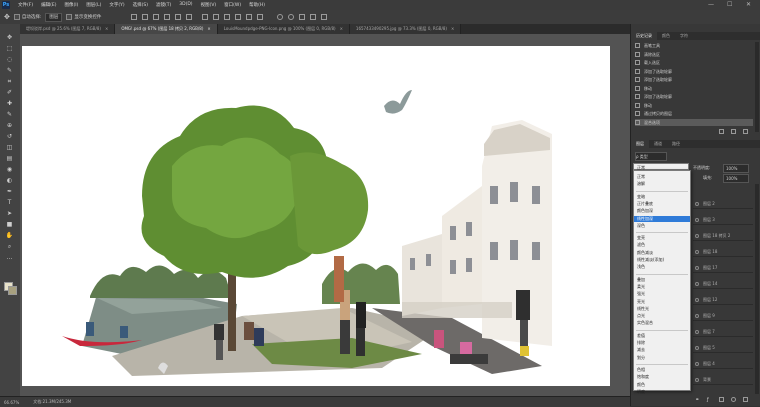  Describe the element at coordinates (12, 290) in the screenshot. I see `background-color-swatch` at that location.